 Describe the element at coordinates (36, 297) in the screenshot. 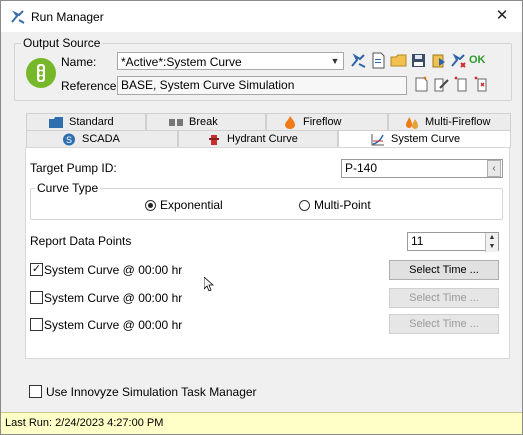

I see `system-curve-2-checkbox` at that location.